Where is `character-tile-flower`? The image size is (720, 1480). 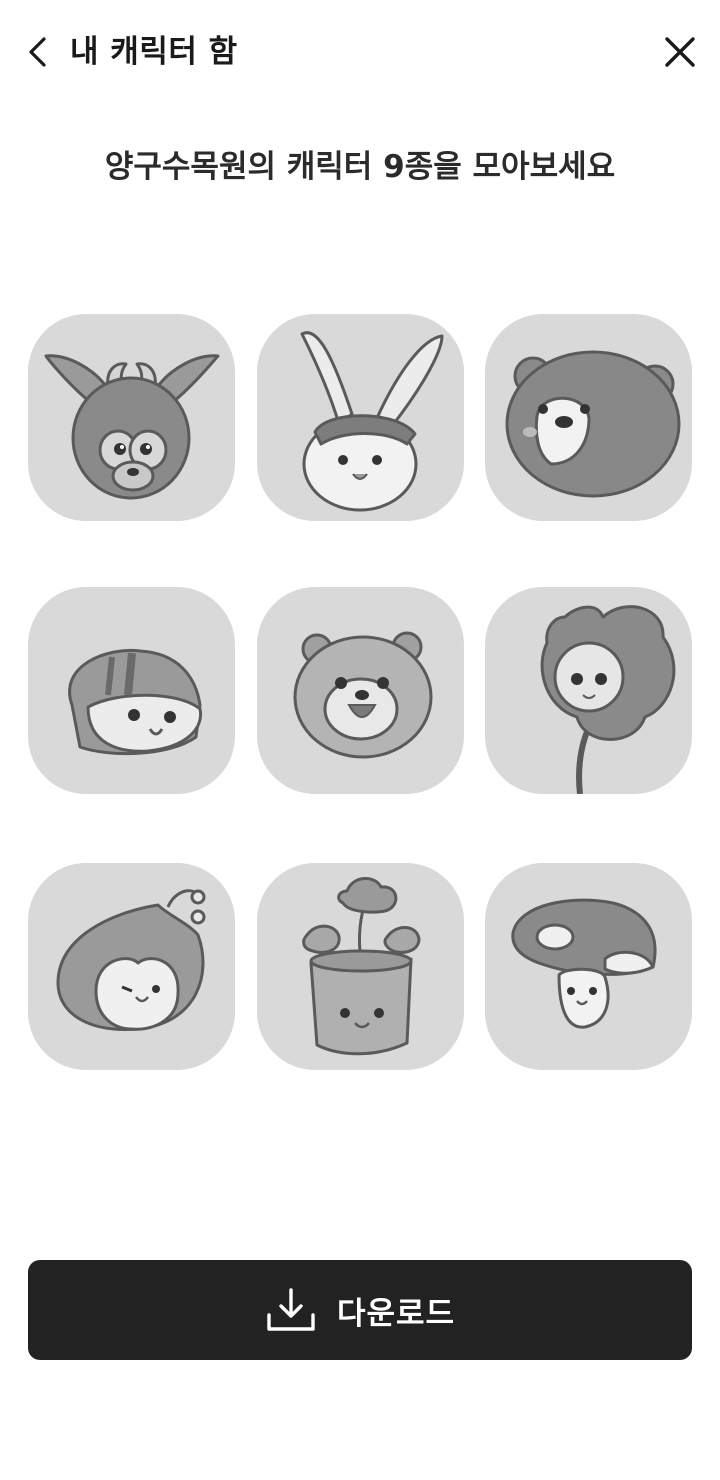 character-tile-flower is located at coordinates (588, 690).